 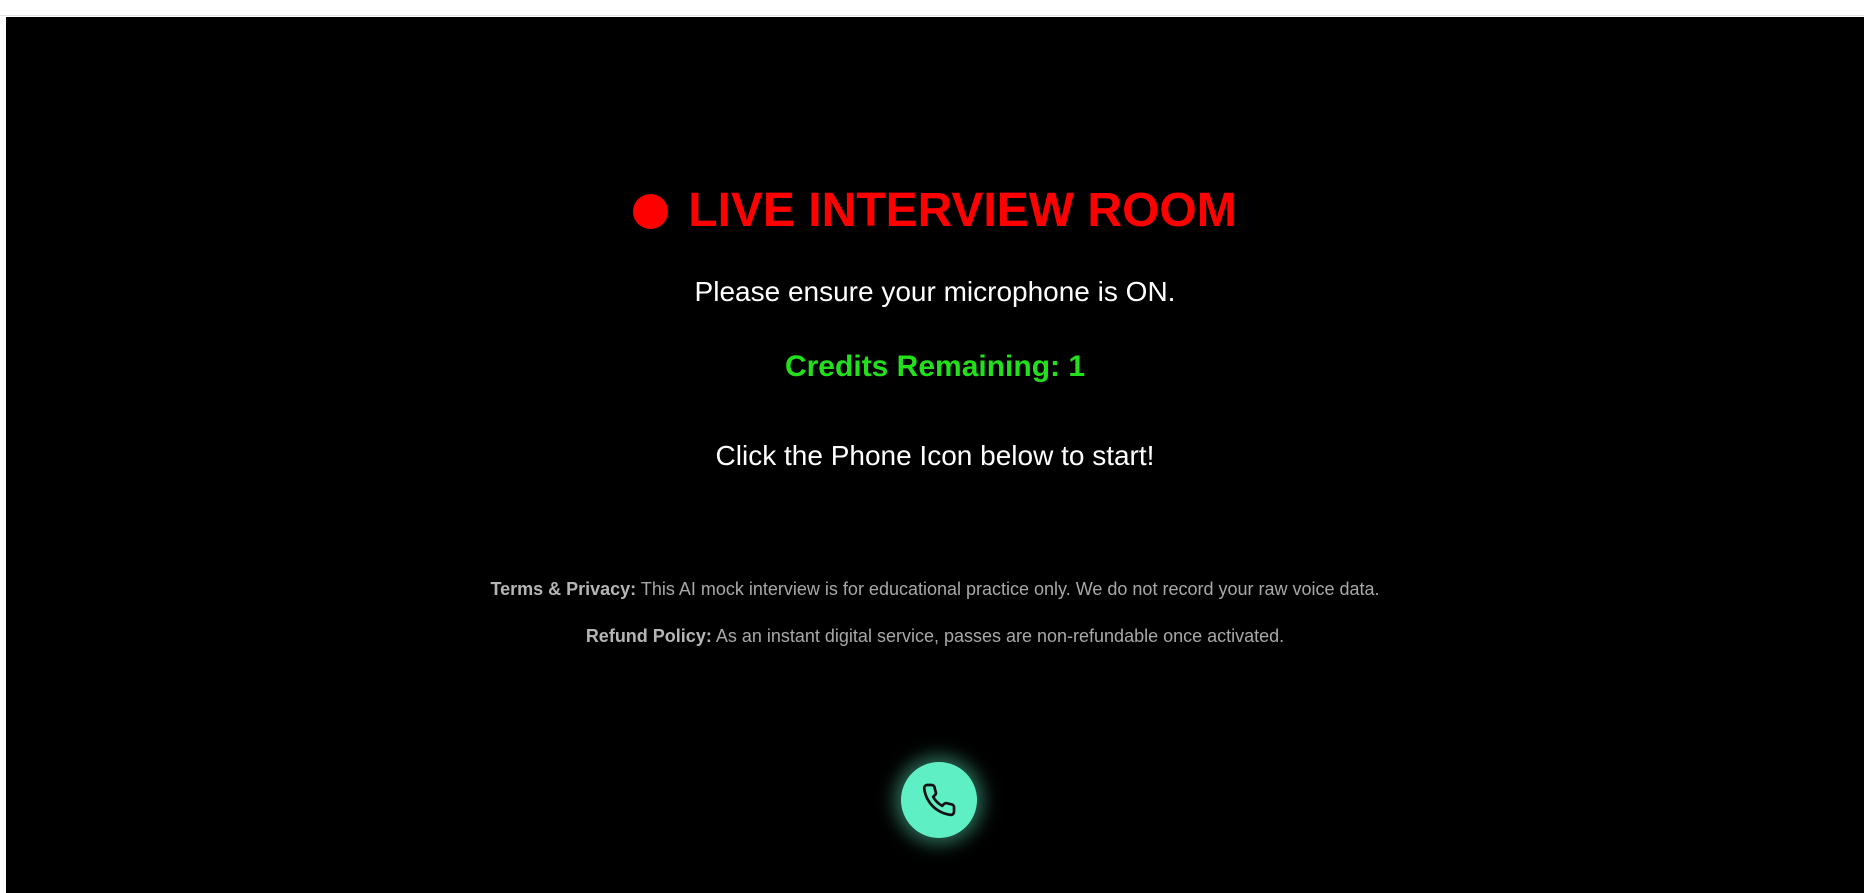 I want to click on credits-remaining: Credits Remaining: 1, so click(x=935, y=366).